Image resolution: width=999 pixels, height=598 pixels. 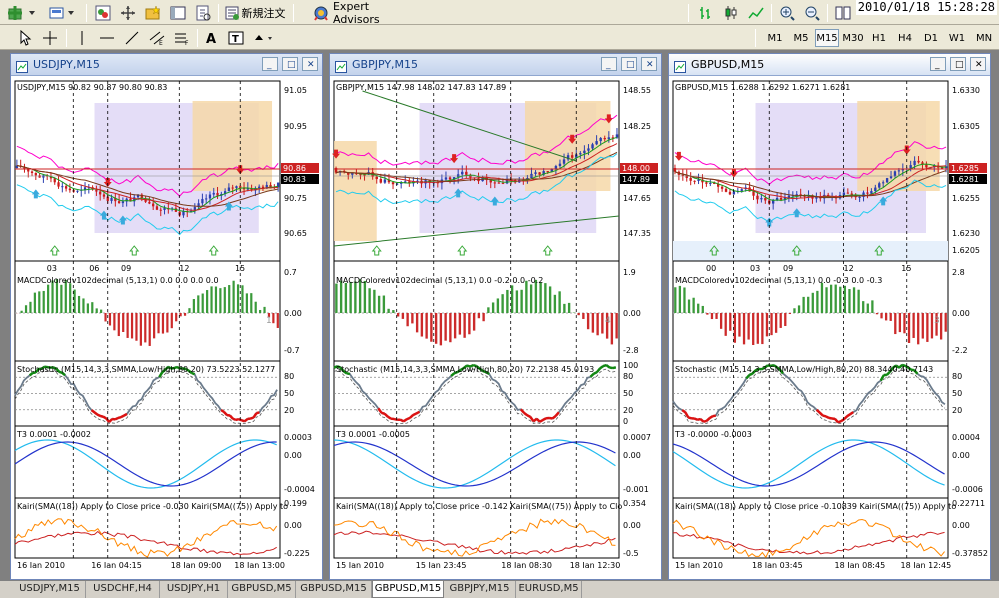 What do you see at coordinates (232, 146) in the screenshot?
I see `zone-rect` at bounding box center [232, 146].